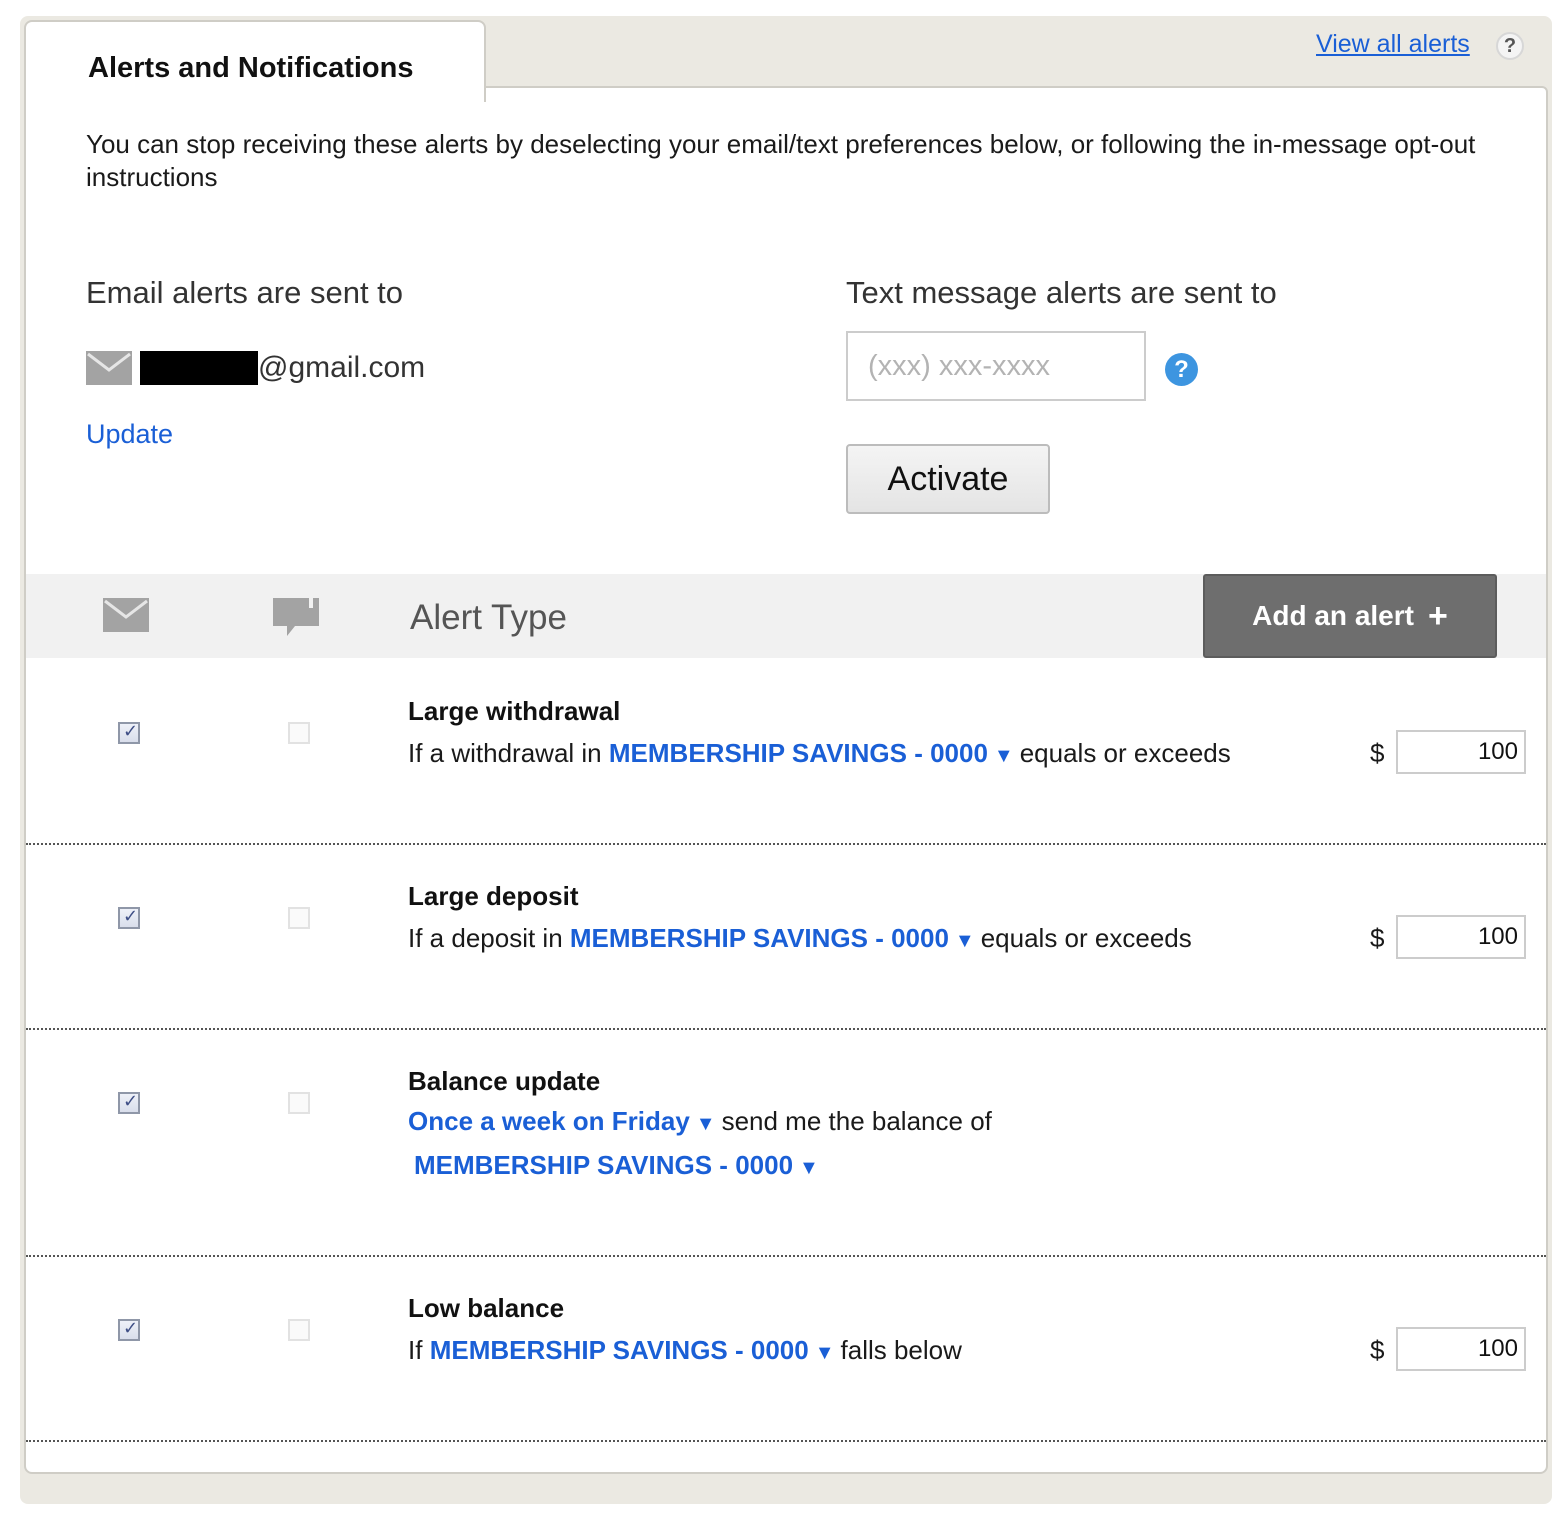  I want to click on help-icon: ?, so click(1510, 46).